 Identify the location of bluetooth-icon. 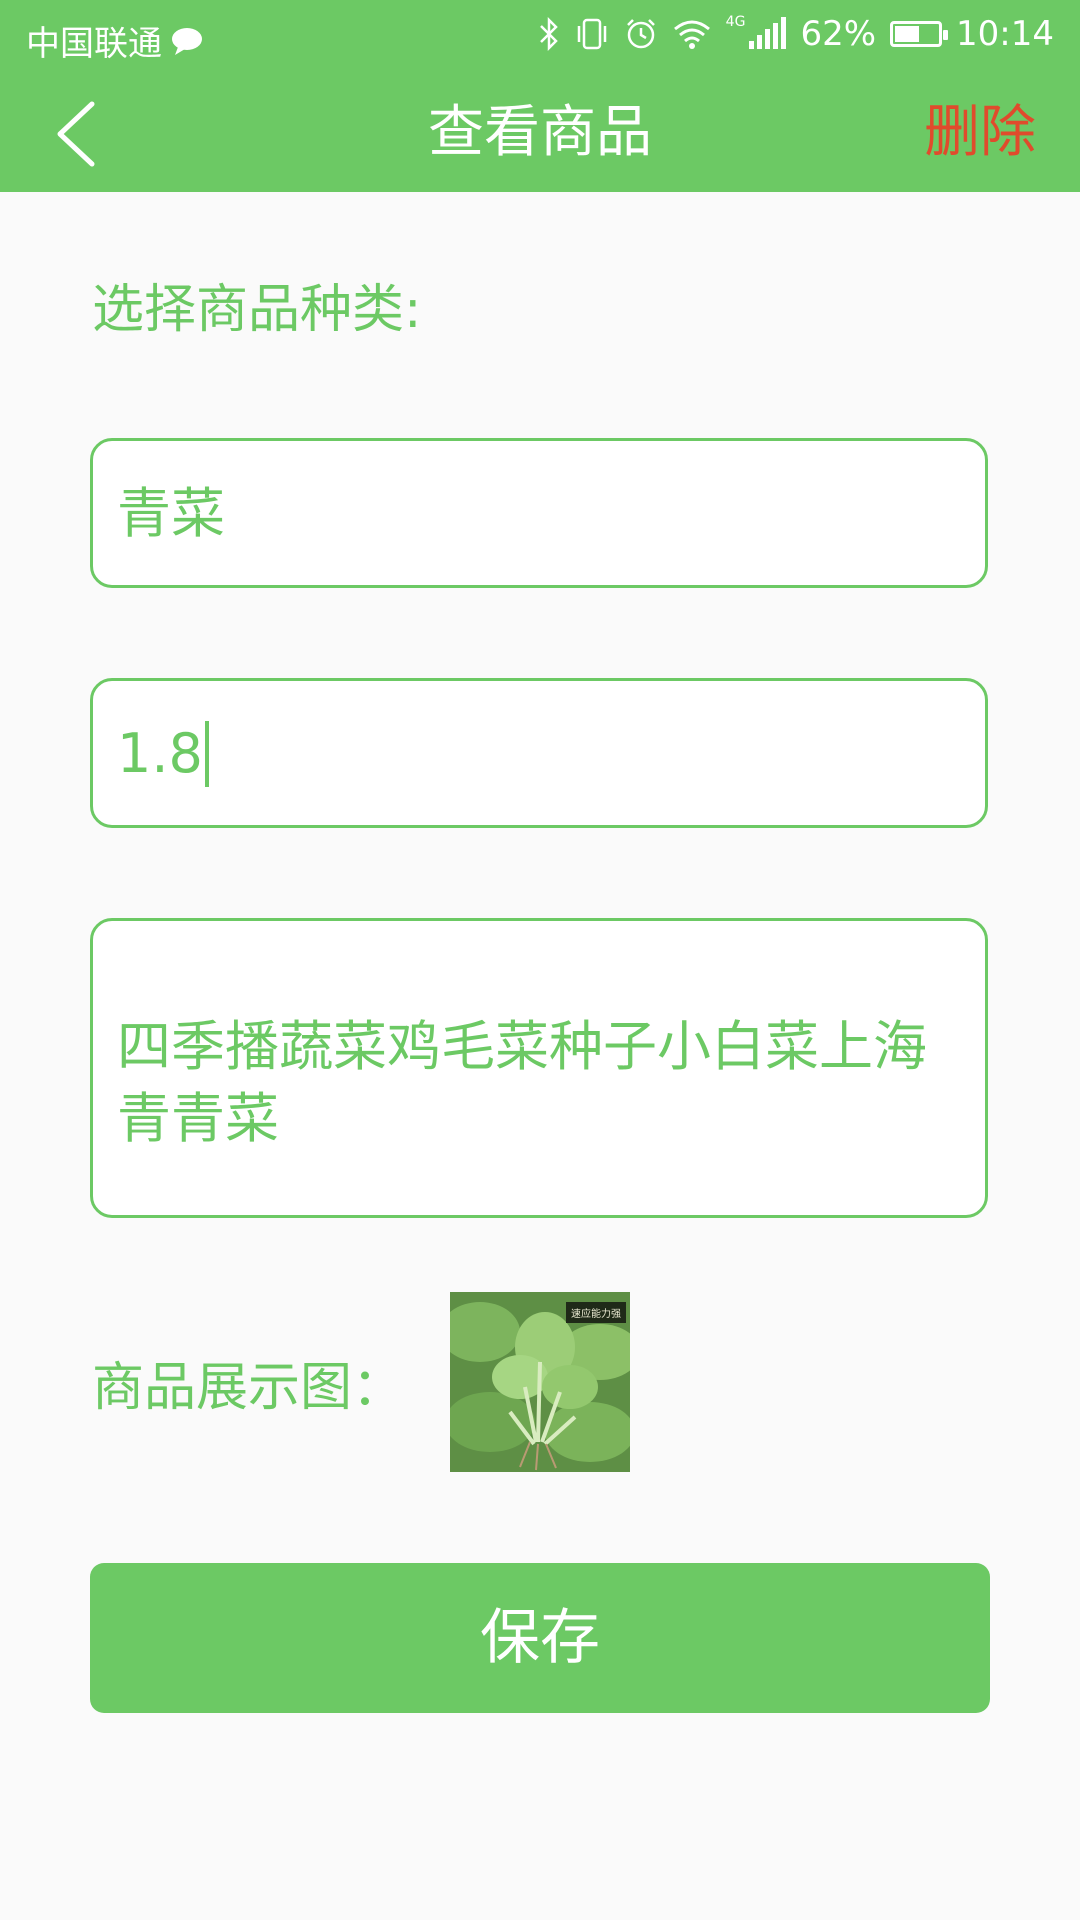
(548, 34).